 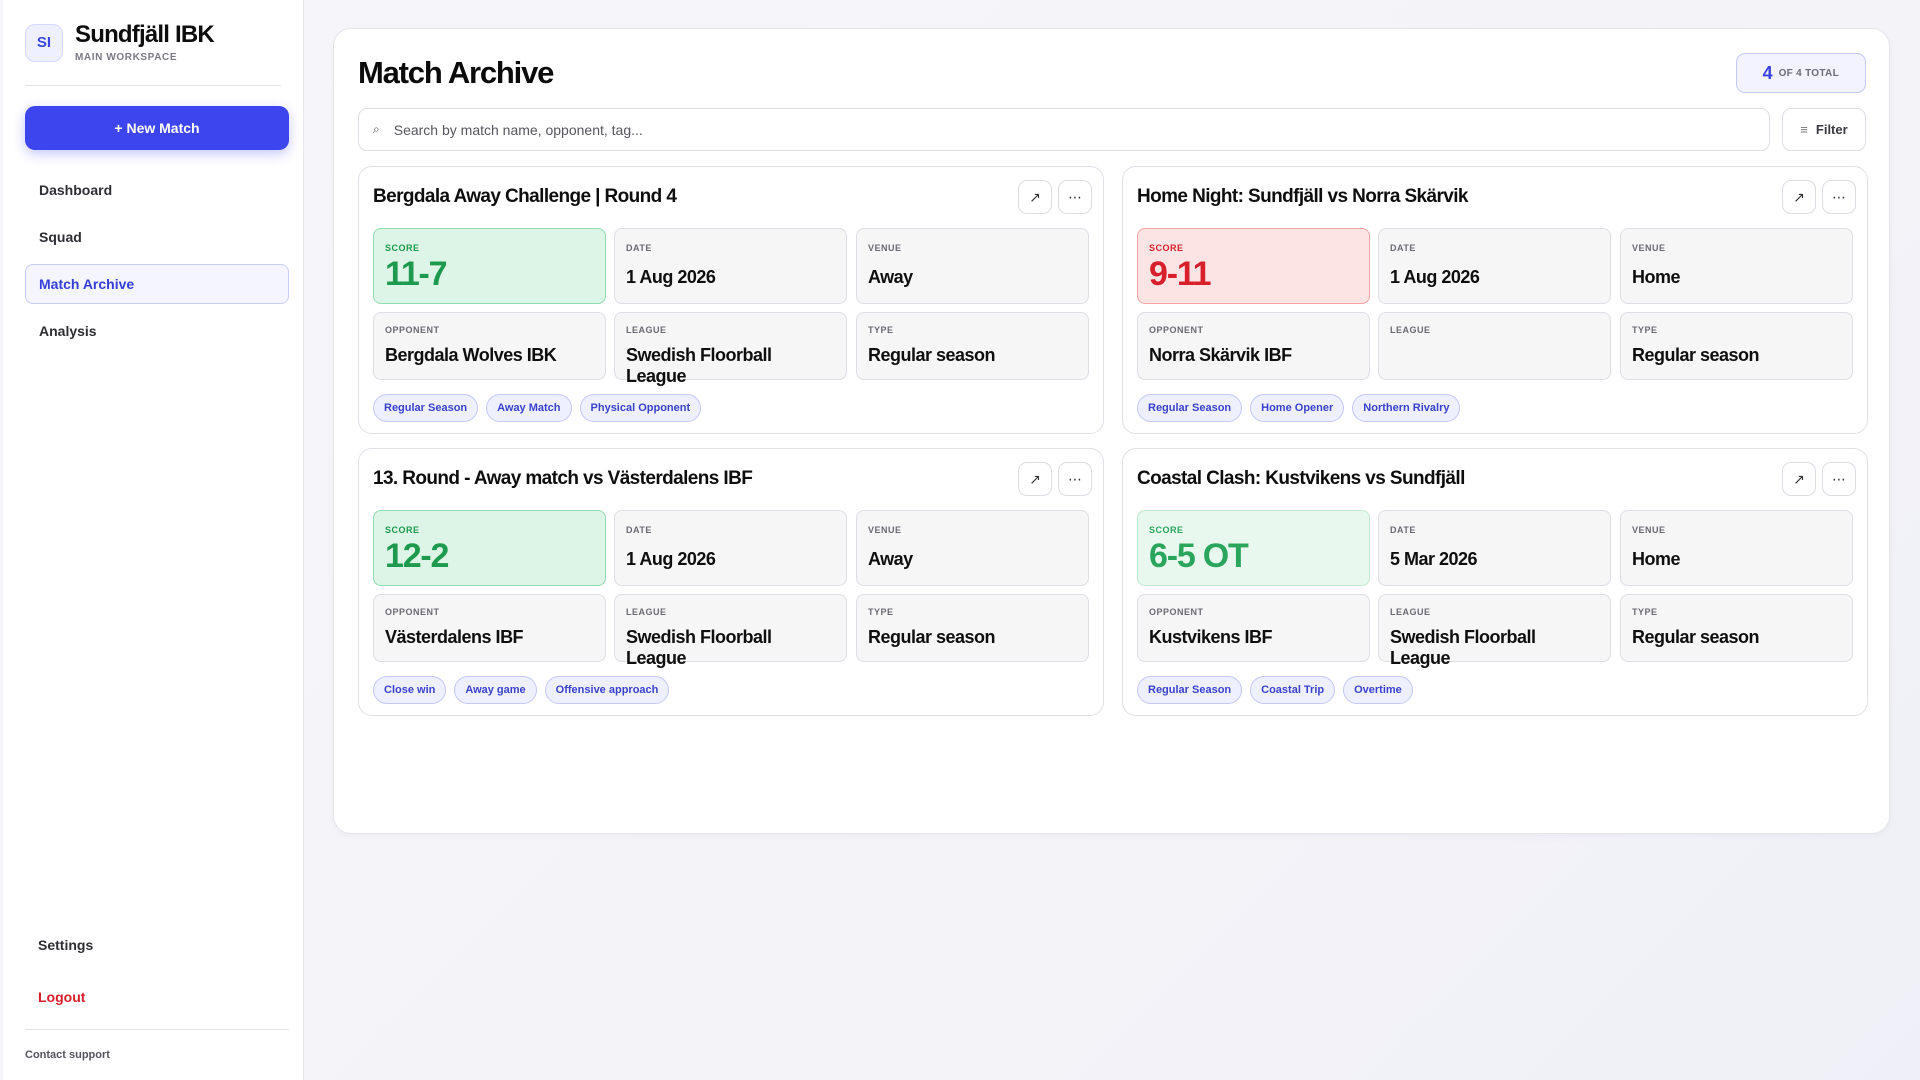 What do you see at coordinates (1199, 556) in the screenshot?
I see `score-value: 6-5 OT` at bounding box center [1199, 556].